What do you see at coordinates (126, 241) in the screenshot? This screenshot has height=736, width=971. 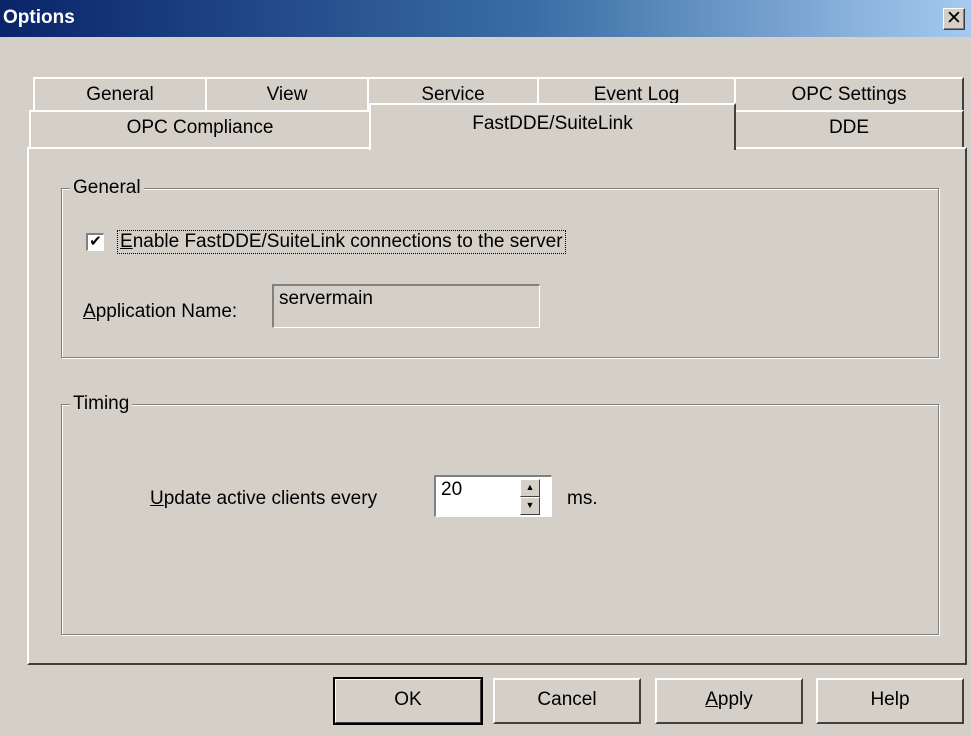 I see `mnemonic: E` at bounding box center [126, 241].